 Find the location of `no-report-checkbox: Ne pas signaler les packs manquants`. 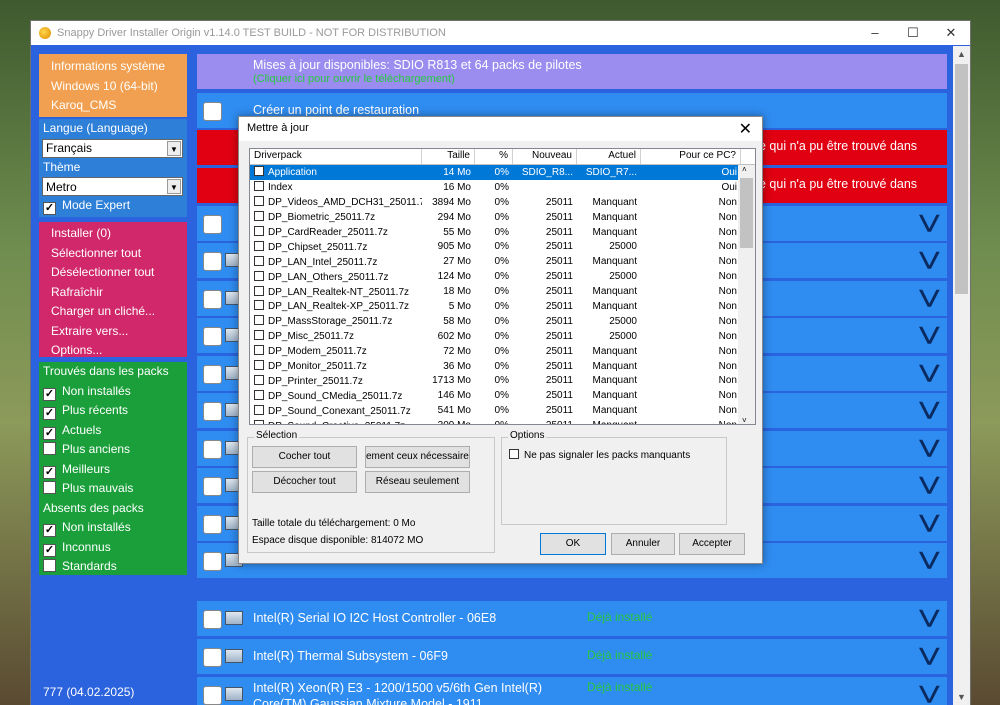

no-report-checkbox: Ne pas signaler les packs manquants is located at coordinates (599, 455).